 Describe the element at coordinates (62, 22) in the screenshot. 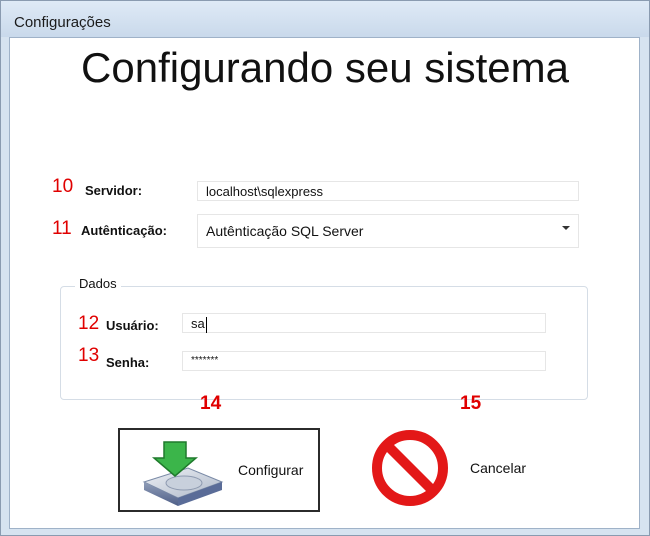

I see `window-title: Configurações` at that location.